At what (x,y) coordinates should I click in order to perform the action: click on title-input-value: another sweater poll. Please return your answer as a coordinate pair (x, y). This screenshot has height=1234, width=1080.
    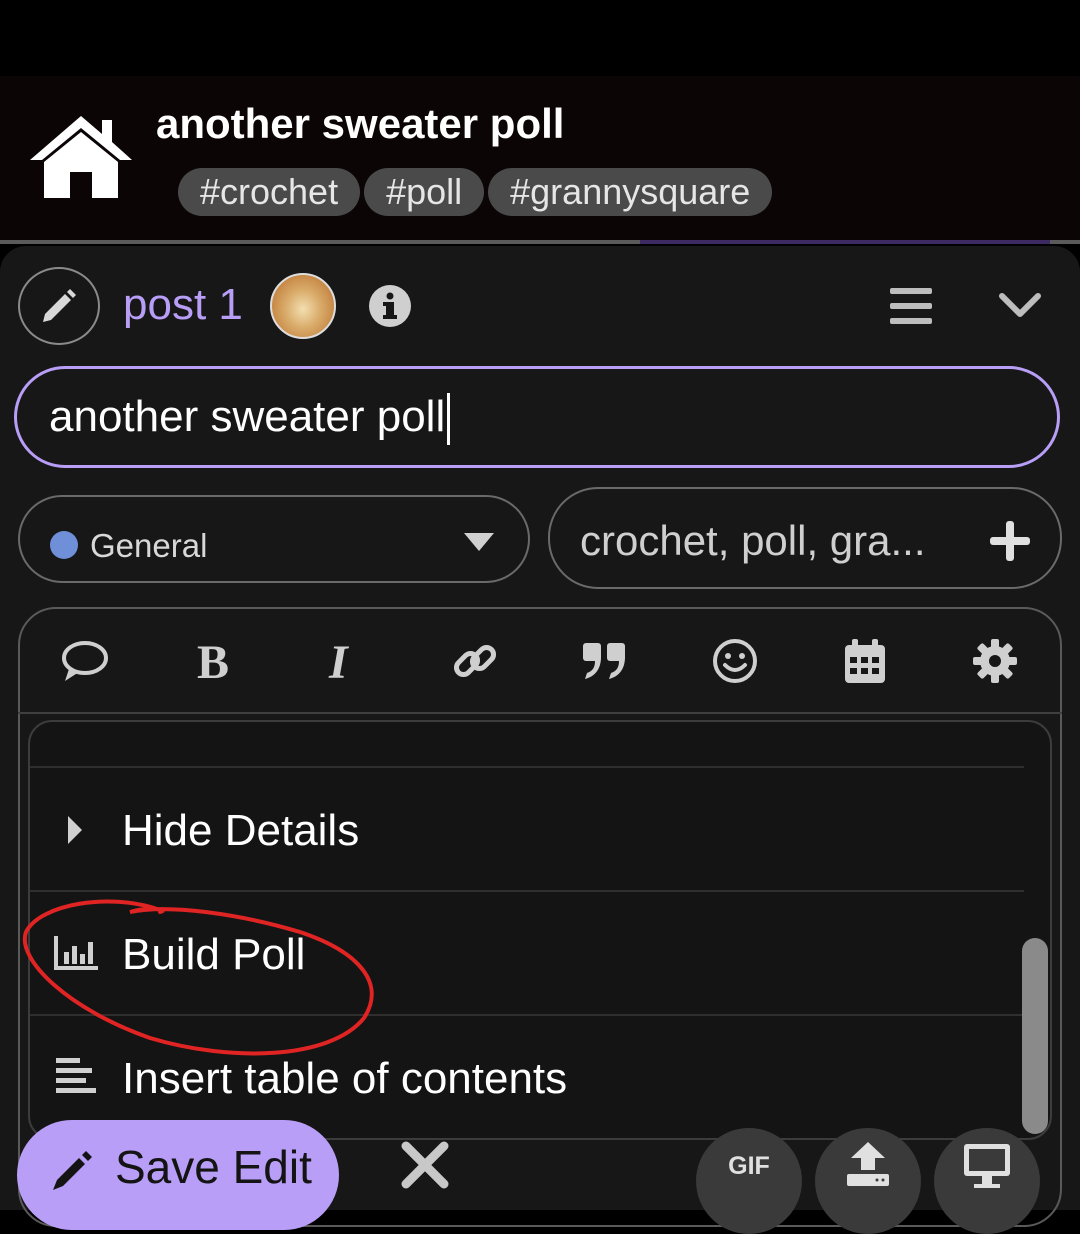
    Looking at the image, I should click on (247, 416).